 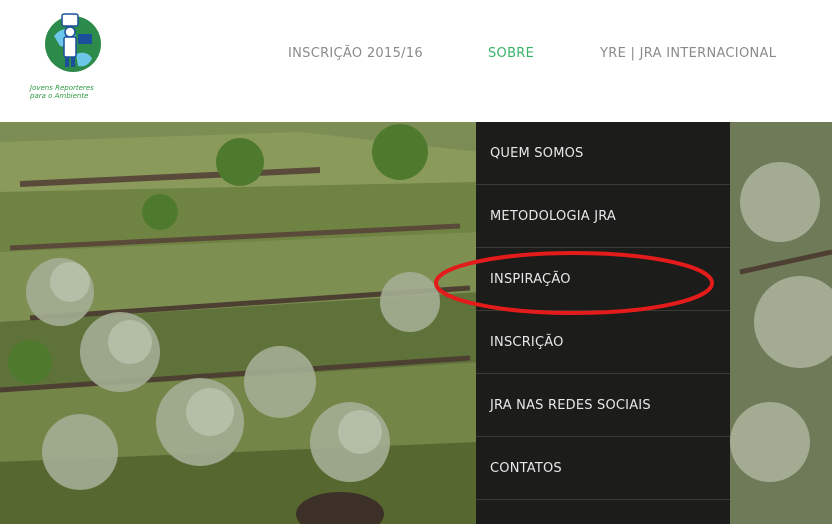 I want to click on logo-caption: Jovens Reporteres para o Ambiente, so click(x=73, y=92).